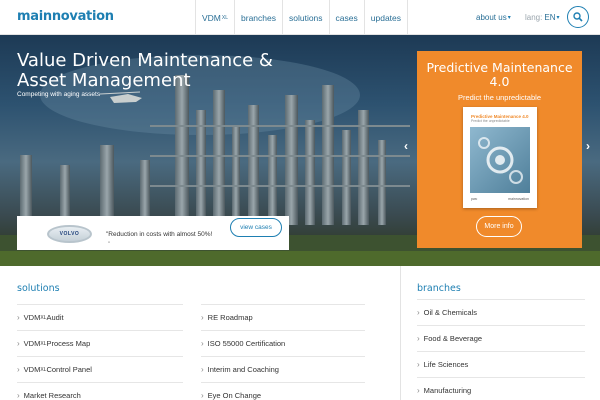 This screenshot has height=400, width=600. Describe the element at coordinates (439, 288) in the screenshot. I see `branches-heading: branches` at that location.